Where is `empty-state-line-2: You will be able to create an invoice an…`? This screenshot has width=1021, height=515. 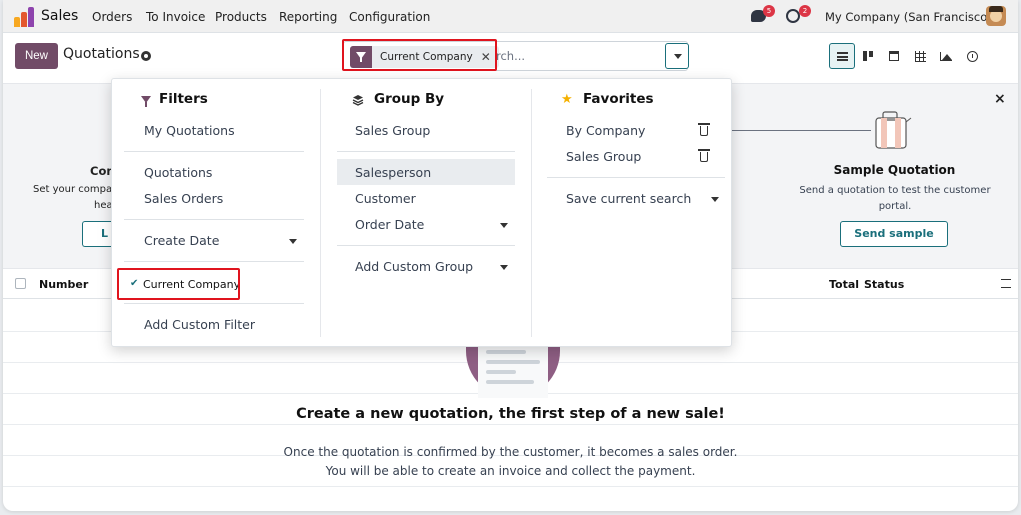 empty-state-line-2: You will be able to create an invoice an… is located at coordinates (510, 471).